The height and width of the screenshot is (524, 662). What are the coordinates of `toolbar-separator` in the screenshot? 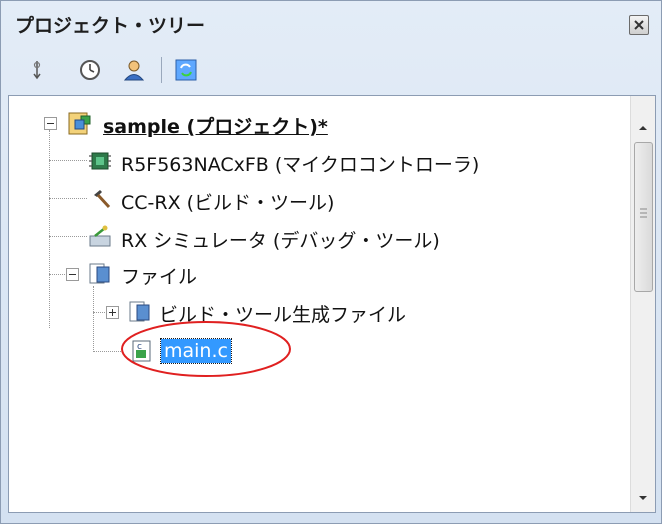 It's located at (161, 70).